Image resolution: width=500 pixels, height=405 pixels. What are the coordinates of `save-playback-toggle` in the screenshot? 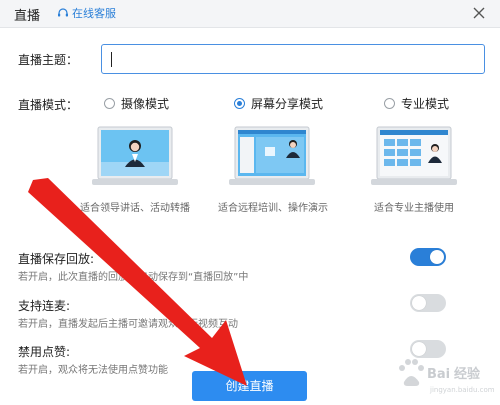 It's located at (428, 257).